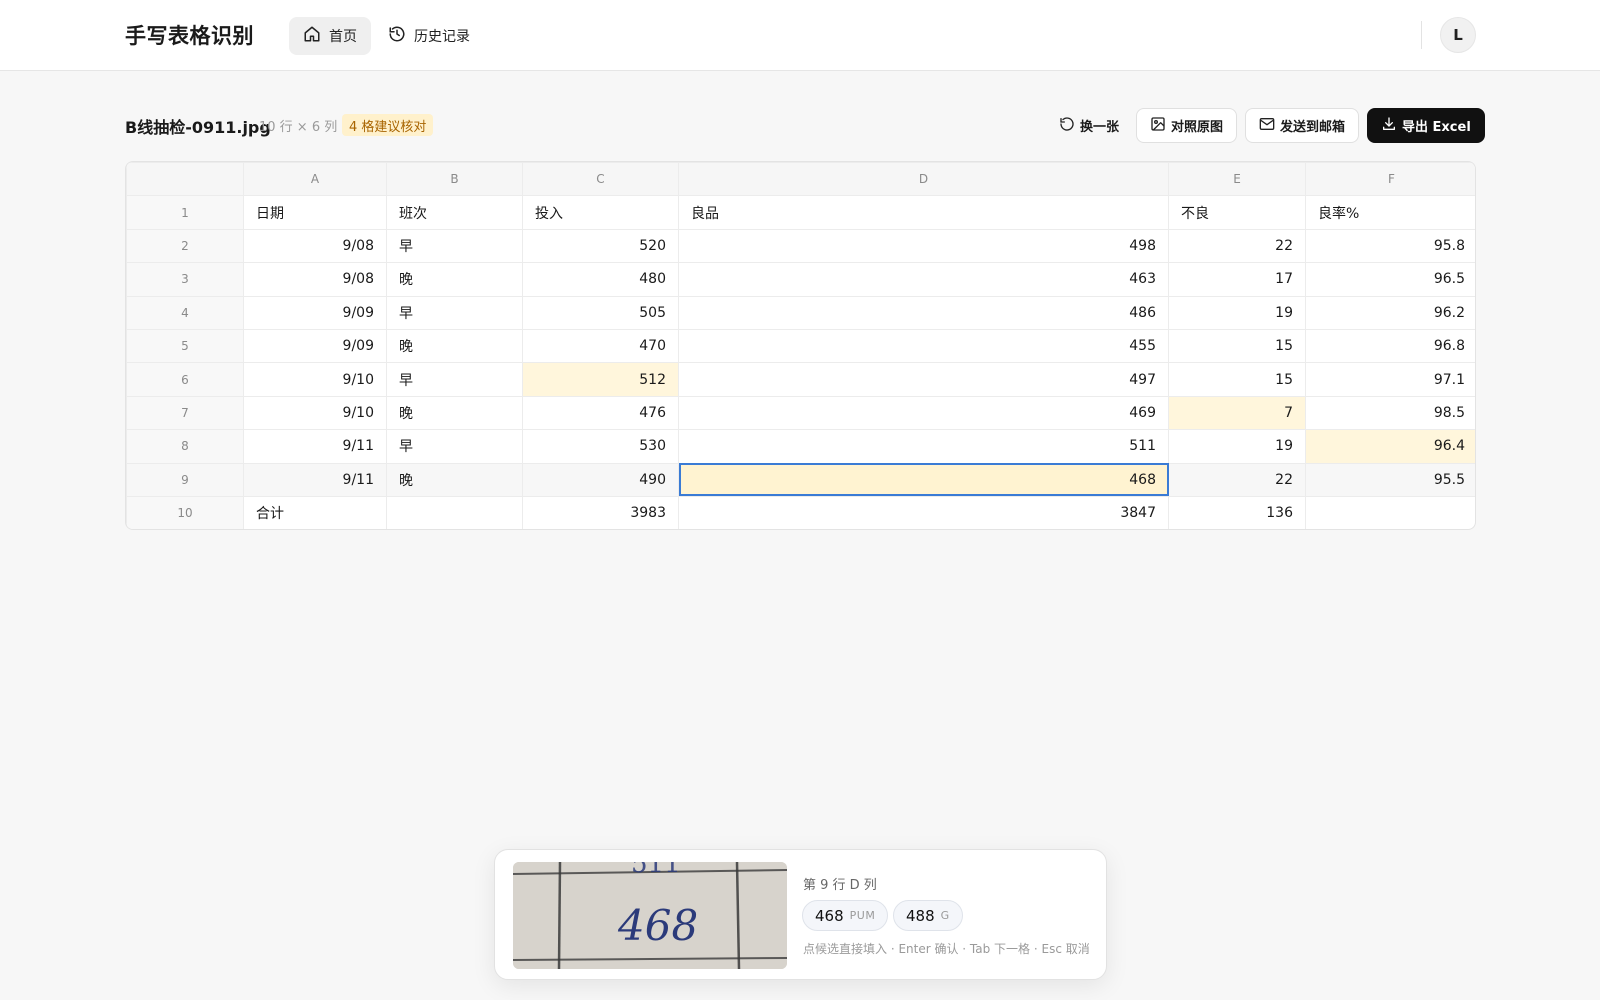  What do you see at coordinates (920, 915) in the screenshot?
I see `candidate-value: 488` at bounding box center [920, 915].